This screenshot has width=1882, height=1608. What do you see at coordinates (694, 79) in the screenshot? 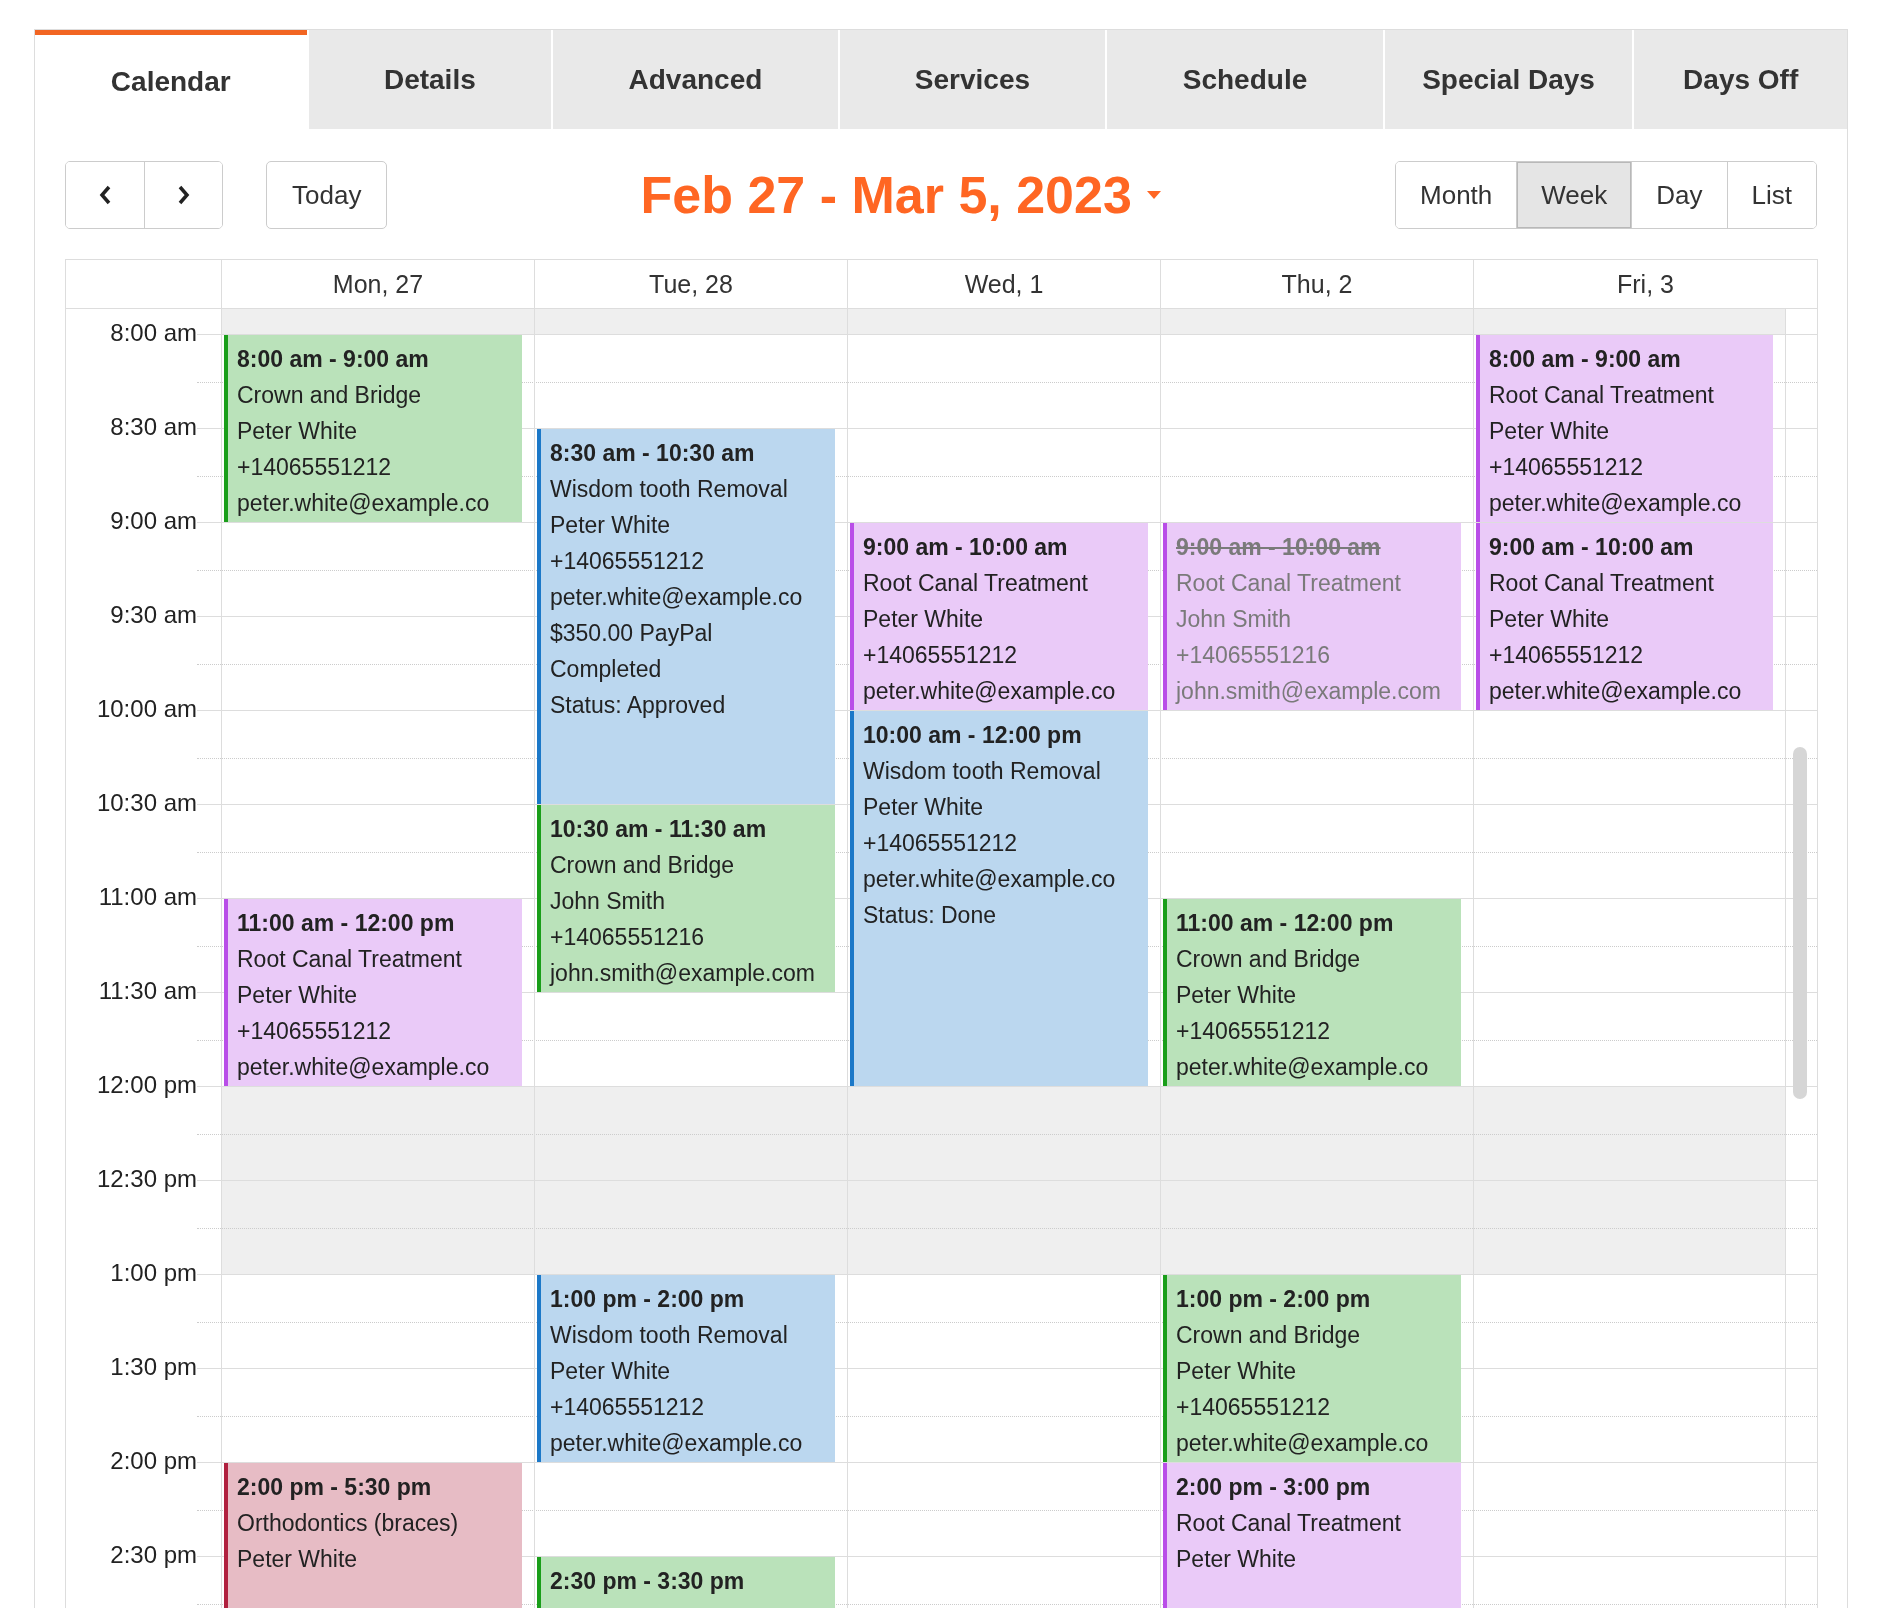
I see `tab: Advanced` at bounding box center [694, 79].